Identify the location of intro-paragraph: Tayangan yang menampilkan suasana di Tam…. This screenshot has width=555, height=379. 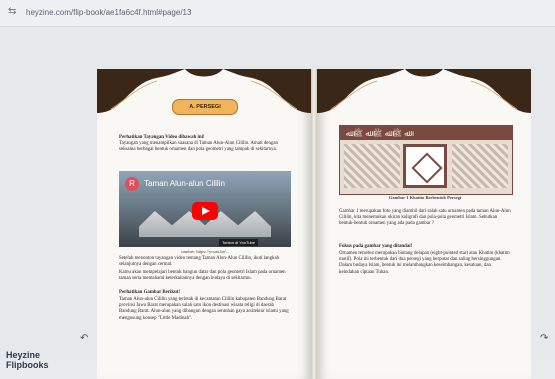
(198, 147).